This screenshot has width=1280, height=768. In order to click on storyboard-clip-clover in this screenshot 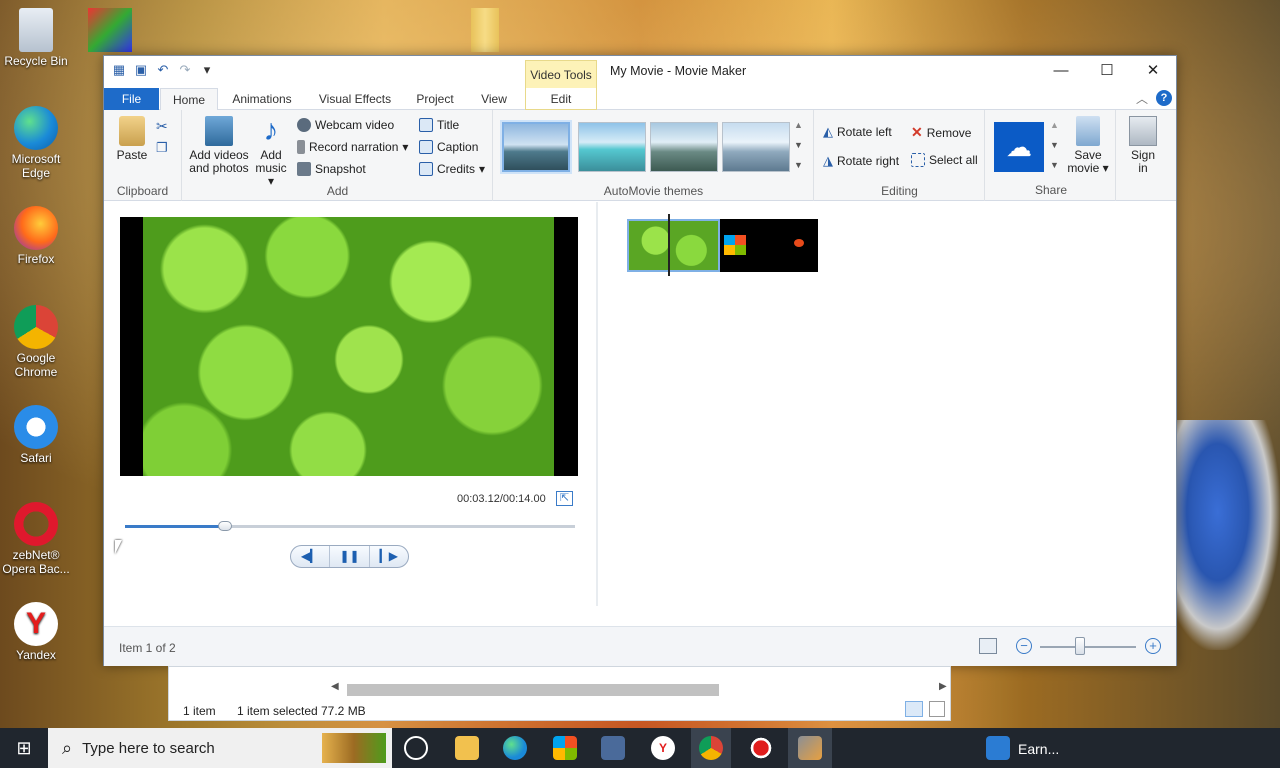, I will do `click(673, 245)`.